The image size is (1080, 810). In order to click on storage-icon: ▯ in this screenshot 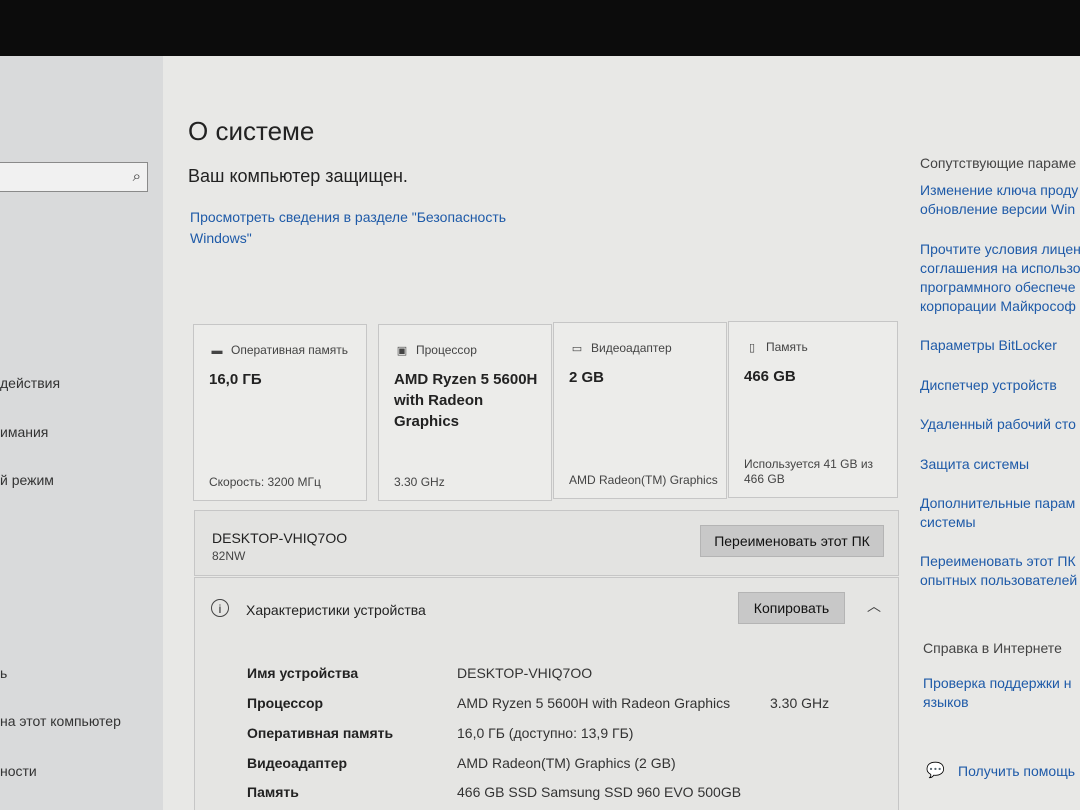, I will do `click(752, 348)`.